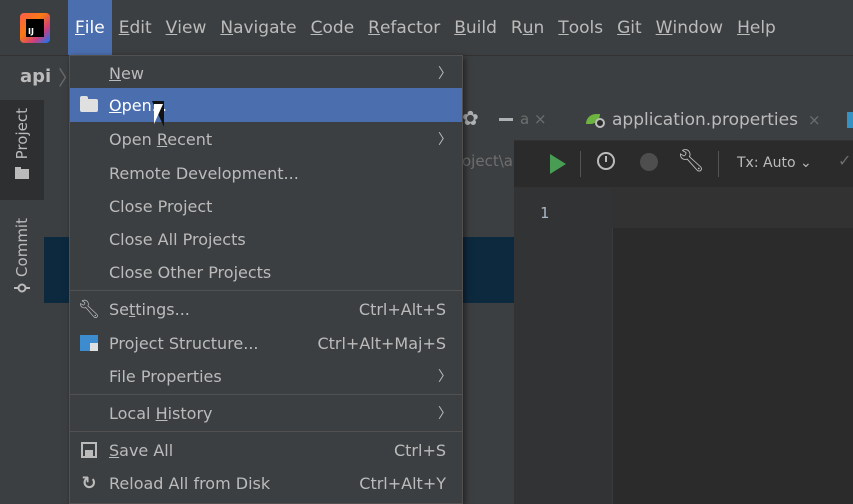  What do you see at coordinates (266, 206) in the screenshot?
I see `menu-item-close-project: Close Project` at bounding box center [266, 206].